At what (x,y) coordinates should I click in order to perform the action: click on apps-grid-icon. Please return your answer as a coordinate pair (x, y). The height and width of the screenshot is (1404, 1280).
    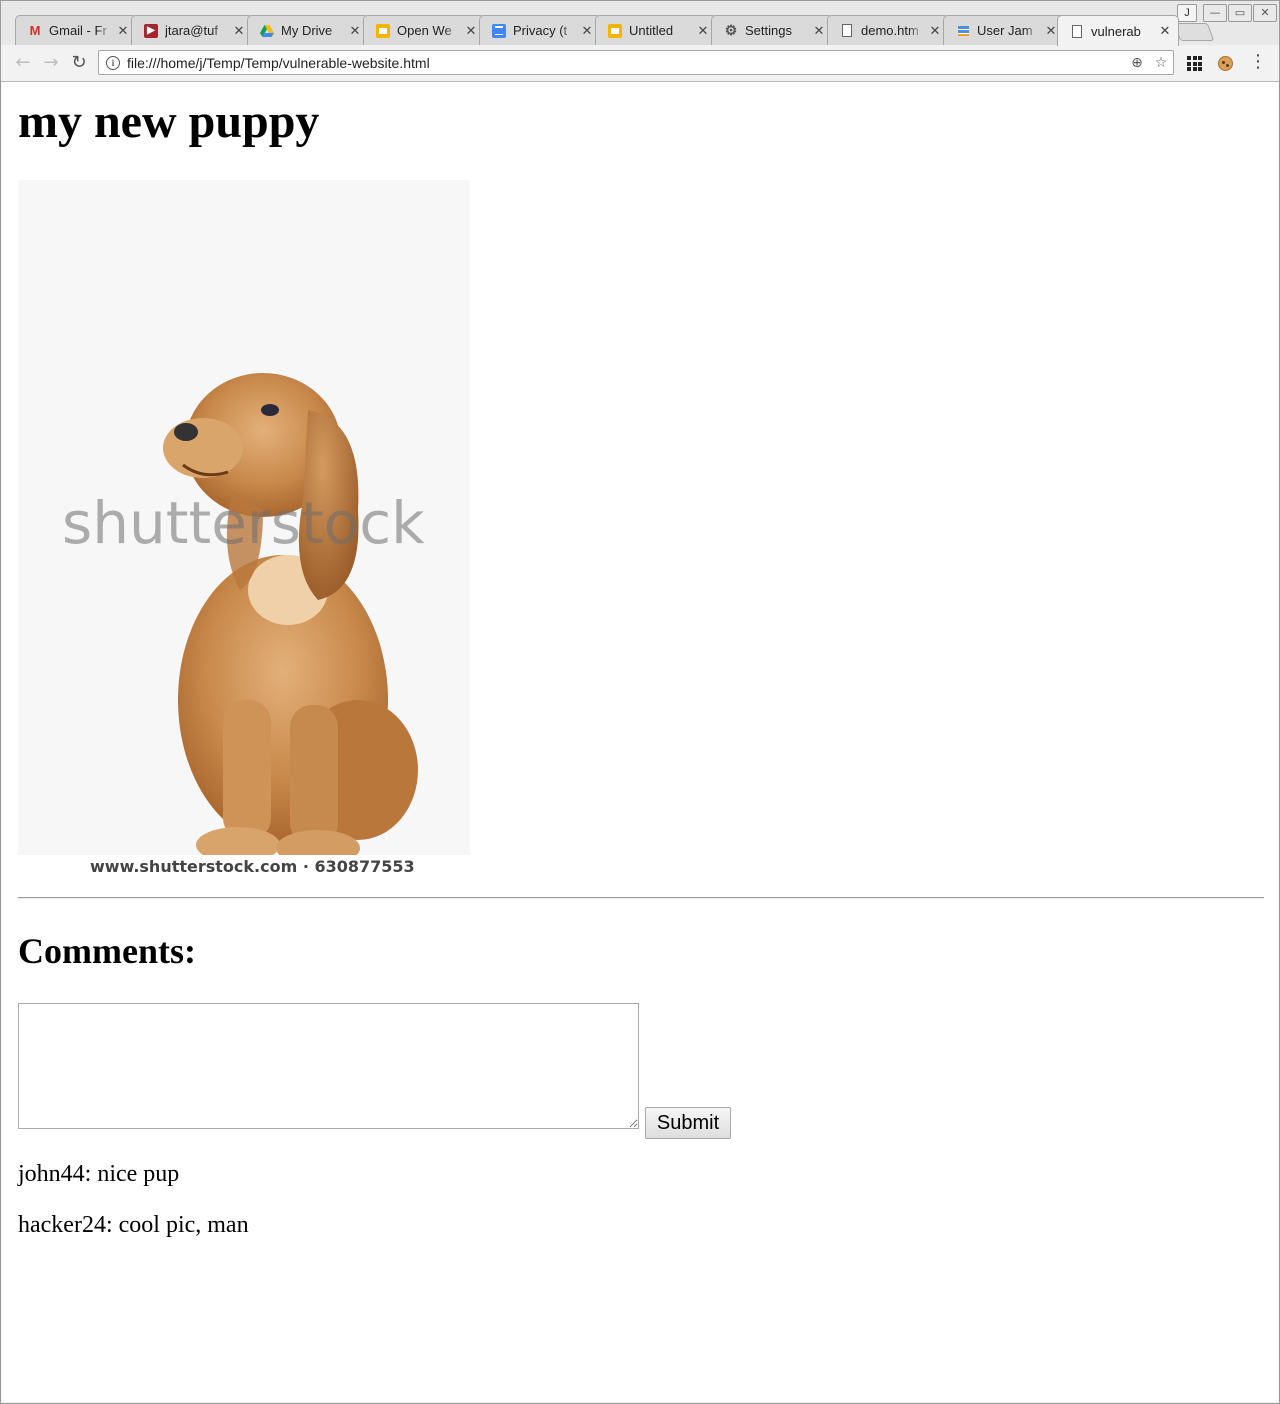
    Looking at the image, I should click on (1194, 63).